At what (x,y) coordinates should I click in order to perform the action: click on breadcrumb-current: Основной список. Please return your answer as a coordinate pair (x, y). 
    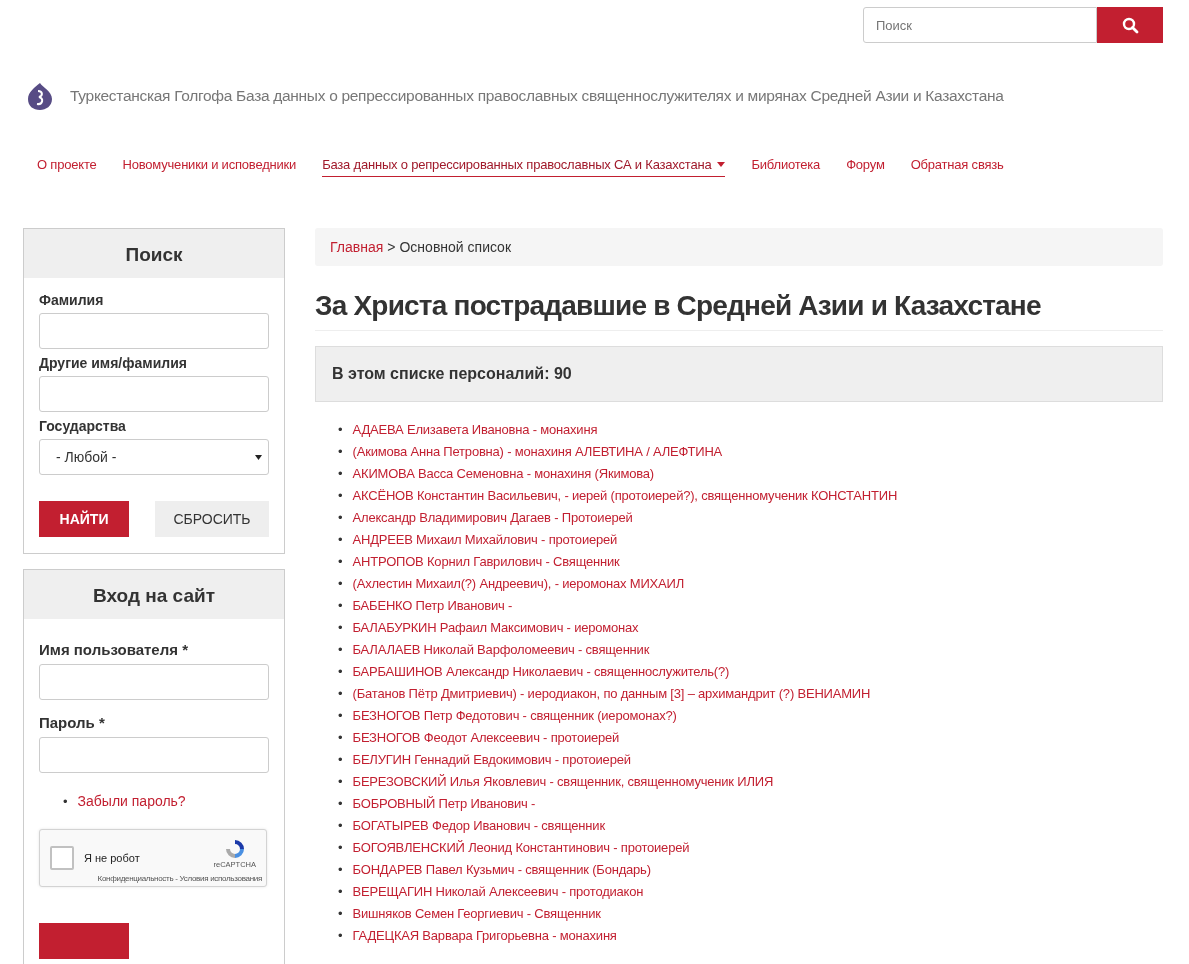
    Looking at the image, I should click on (455, 247).